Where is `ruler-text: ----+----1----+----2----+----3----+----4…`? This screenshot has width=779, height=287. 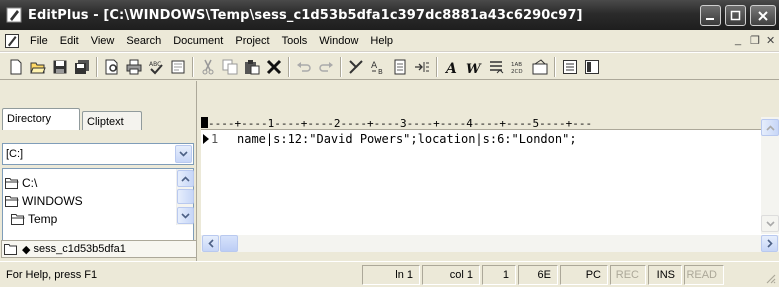 ruler-text: ----+----1----+----2----+----3----+----4… is located at coordinates (400, 123).